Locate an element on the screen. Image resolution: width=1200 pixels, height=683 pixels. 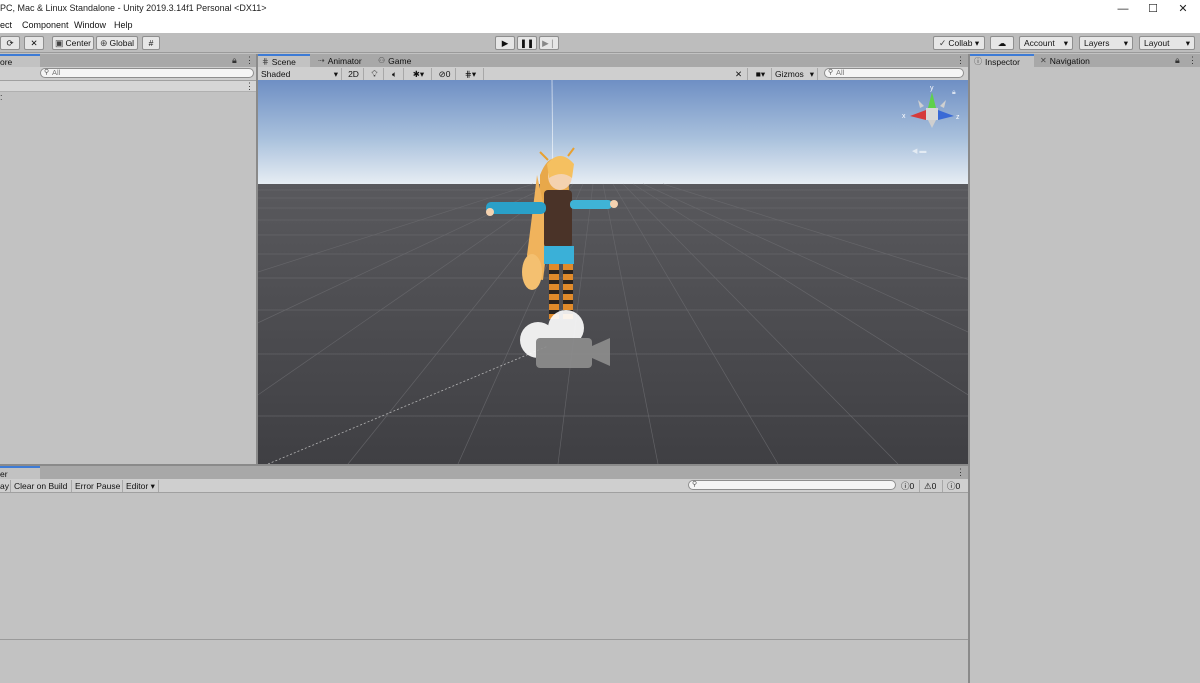
rotate-tool-icon: ⟳ is located at coordinates (10, 42).